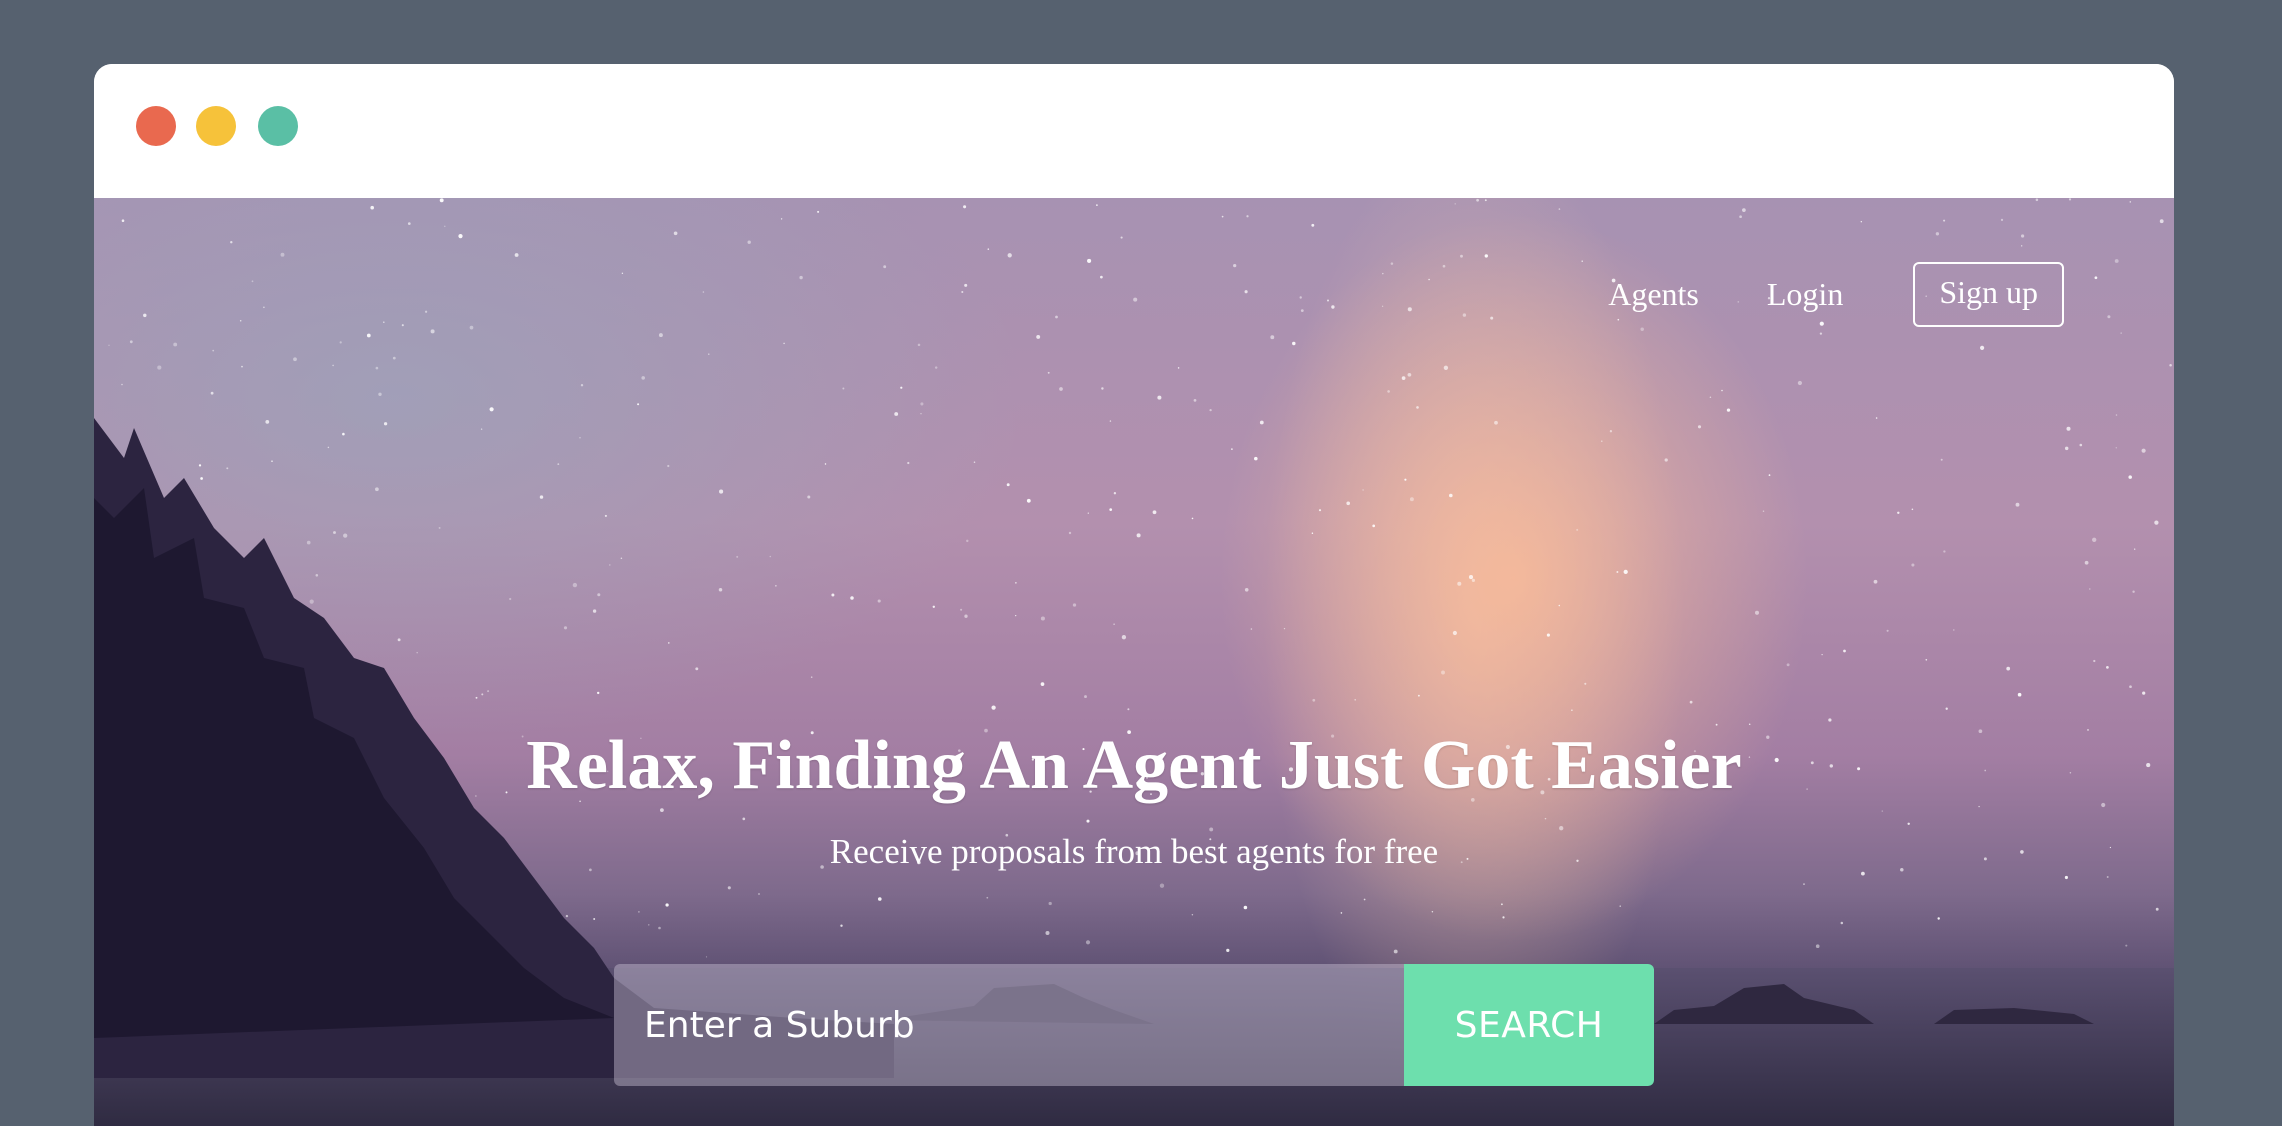  What do you see at coordinates (216, 126) in the screenshot?
I see `minimize-window-button` at bounding box center [216, 126].